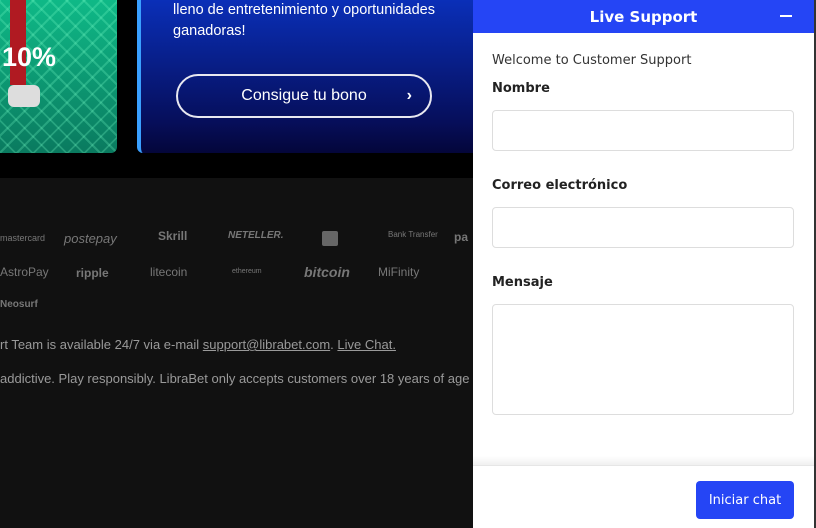  What do you see at coordinates (90, 238) in the screenshot?
I see `payment-logo-postepay: postepay` at bounding box center [90, 238].